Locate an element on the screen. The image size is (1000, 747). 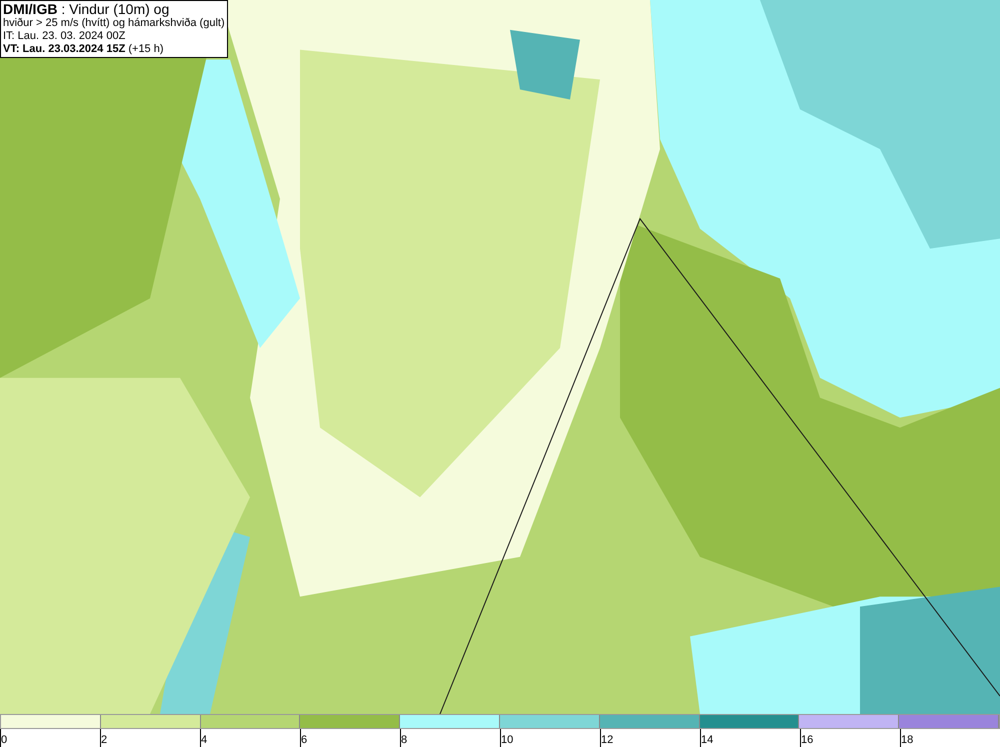
title-line: hviður > 25 m/s (hvítt) og hámarkshviða (gult) is located at coordinates (114, 23).